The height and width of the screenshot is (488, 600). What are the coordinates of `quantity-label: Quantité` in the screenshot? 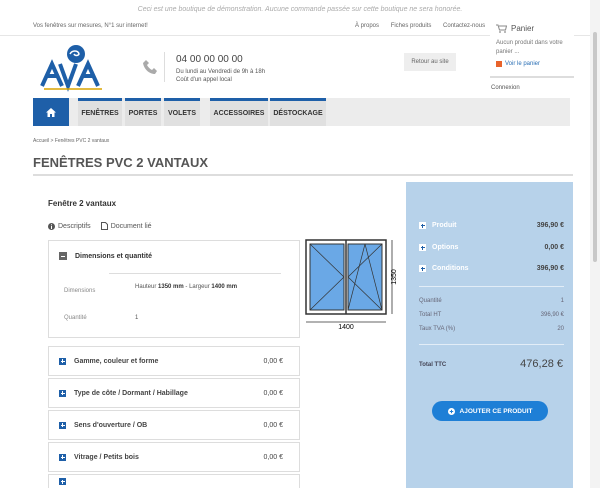 It's located at (75, 318).